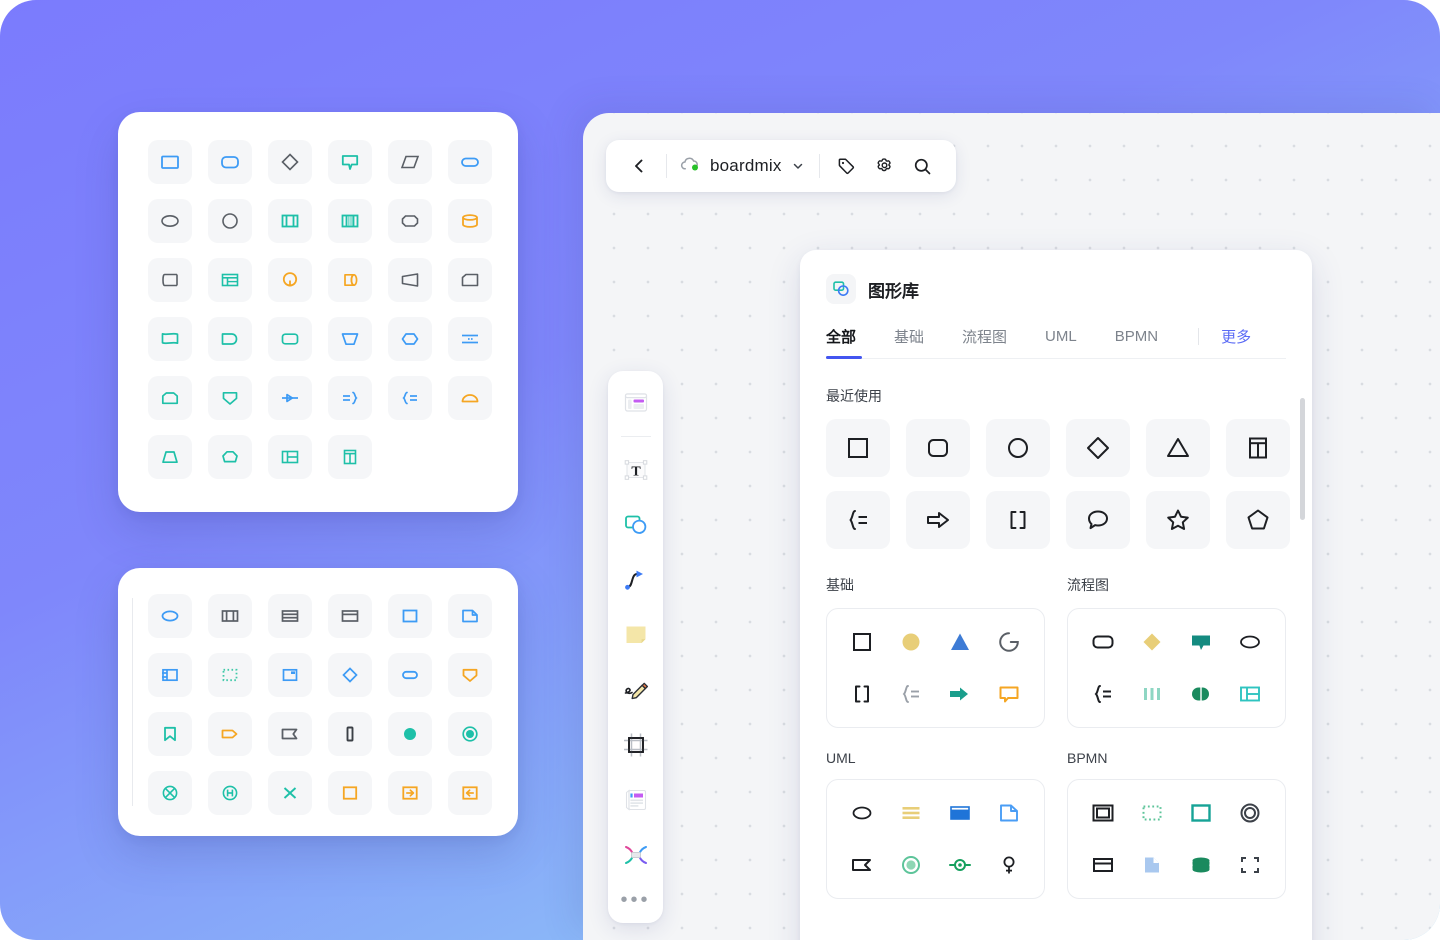 Image resolution: width=1440 pixels, height=940 pixels. What do you see at coordinates (350, 616) in the screenshot?
I see `window-gray-icon` at bounding box center [350, 616].